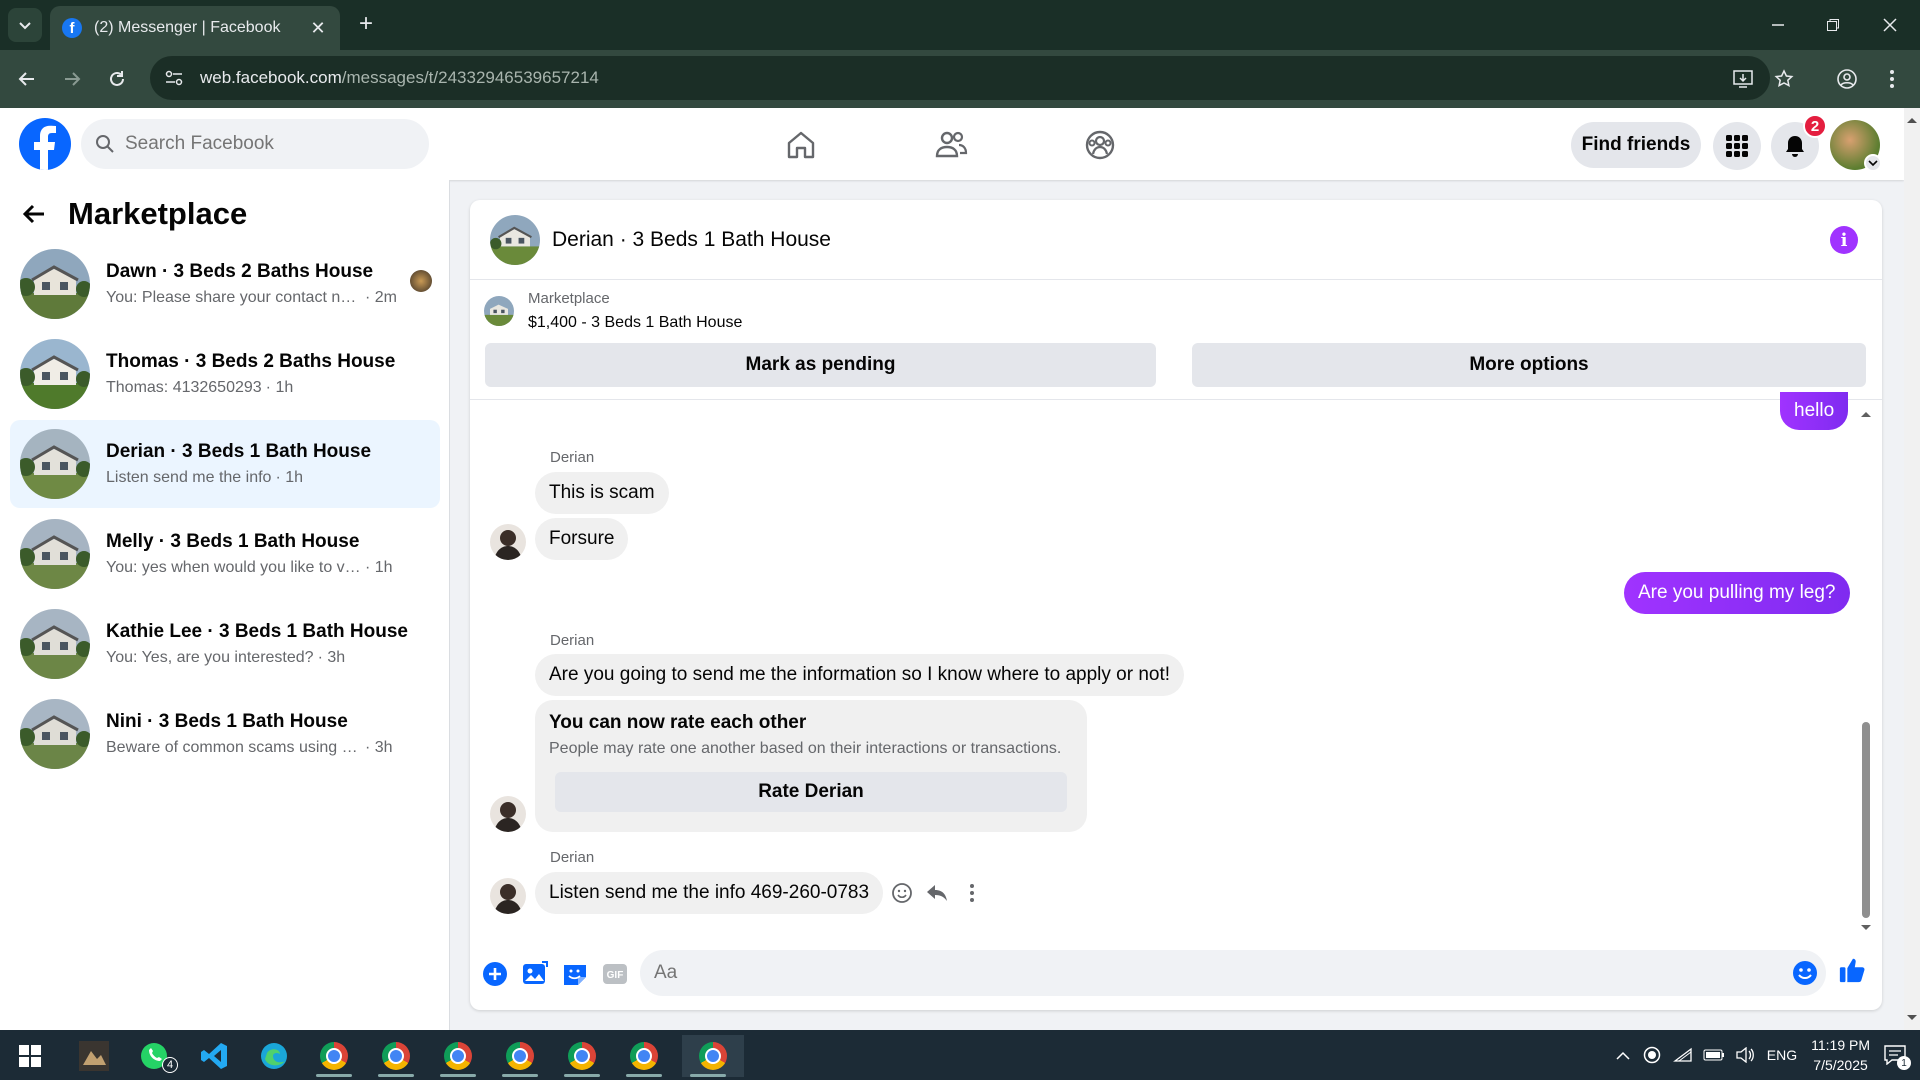  I want to click on install-app-button, so click(1743, 79).